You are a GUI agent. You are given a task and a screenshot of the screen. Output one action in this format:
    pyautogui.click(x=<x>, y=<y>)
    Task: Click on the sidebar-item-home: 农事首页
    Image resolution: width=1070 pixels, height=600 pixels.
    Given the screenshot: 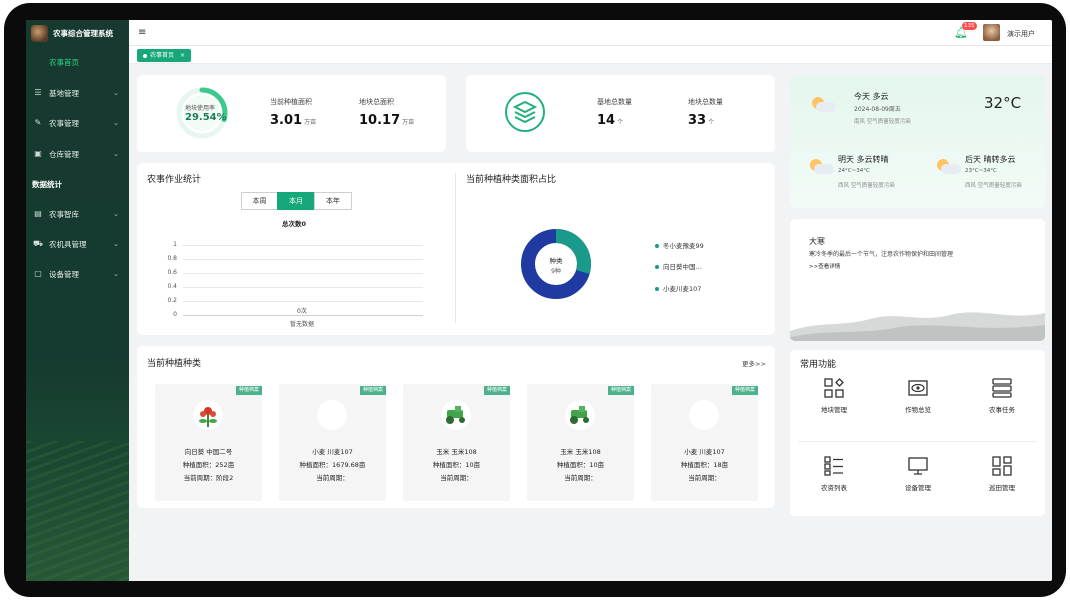 What is the action you would take?
    pyautogui.click(x=77, y=62)
    